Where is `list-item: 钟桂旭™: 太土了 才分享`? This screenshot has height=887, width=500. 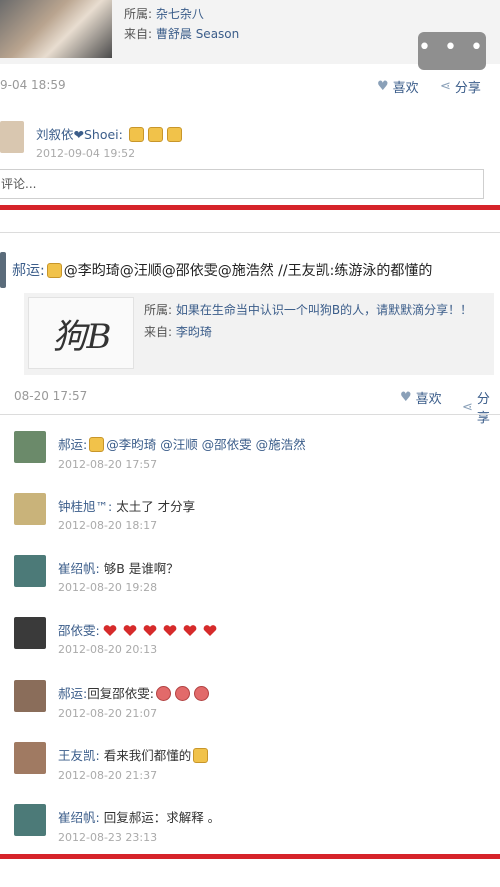 list-item: 钟桂旭™: 太土了 才分享 is located at coordinates (126, 505).